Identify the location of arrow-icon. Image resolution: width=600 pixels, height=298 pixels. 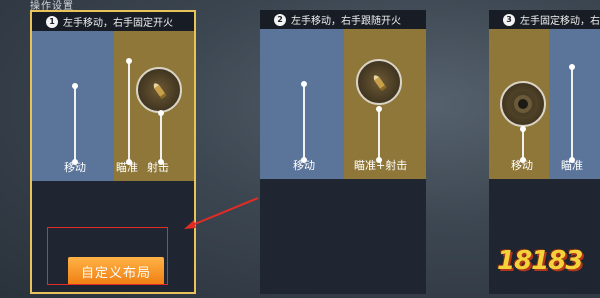
(221, 213).